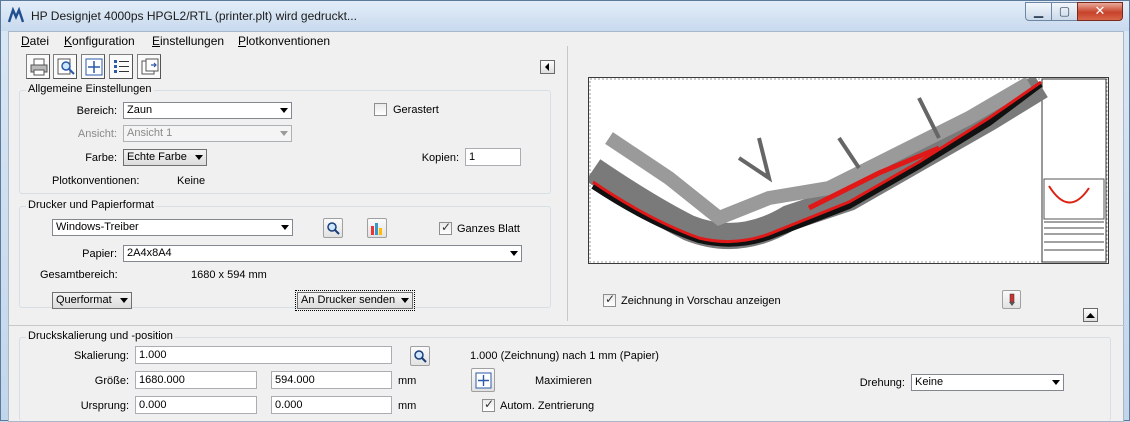 The width and height of the screenshot is (1130, 422). I want to click on triangle-up-icon, so click(1090, 315).